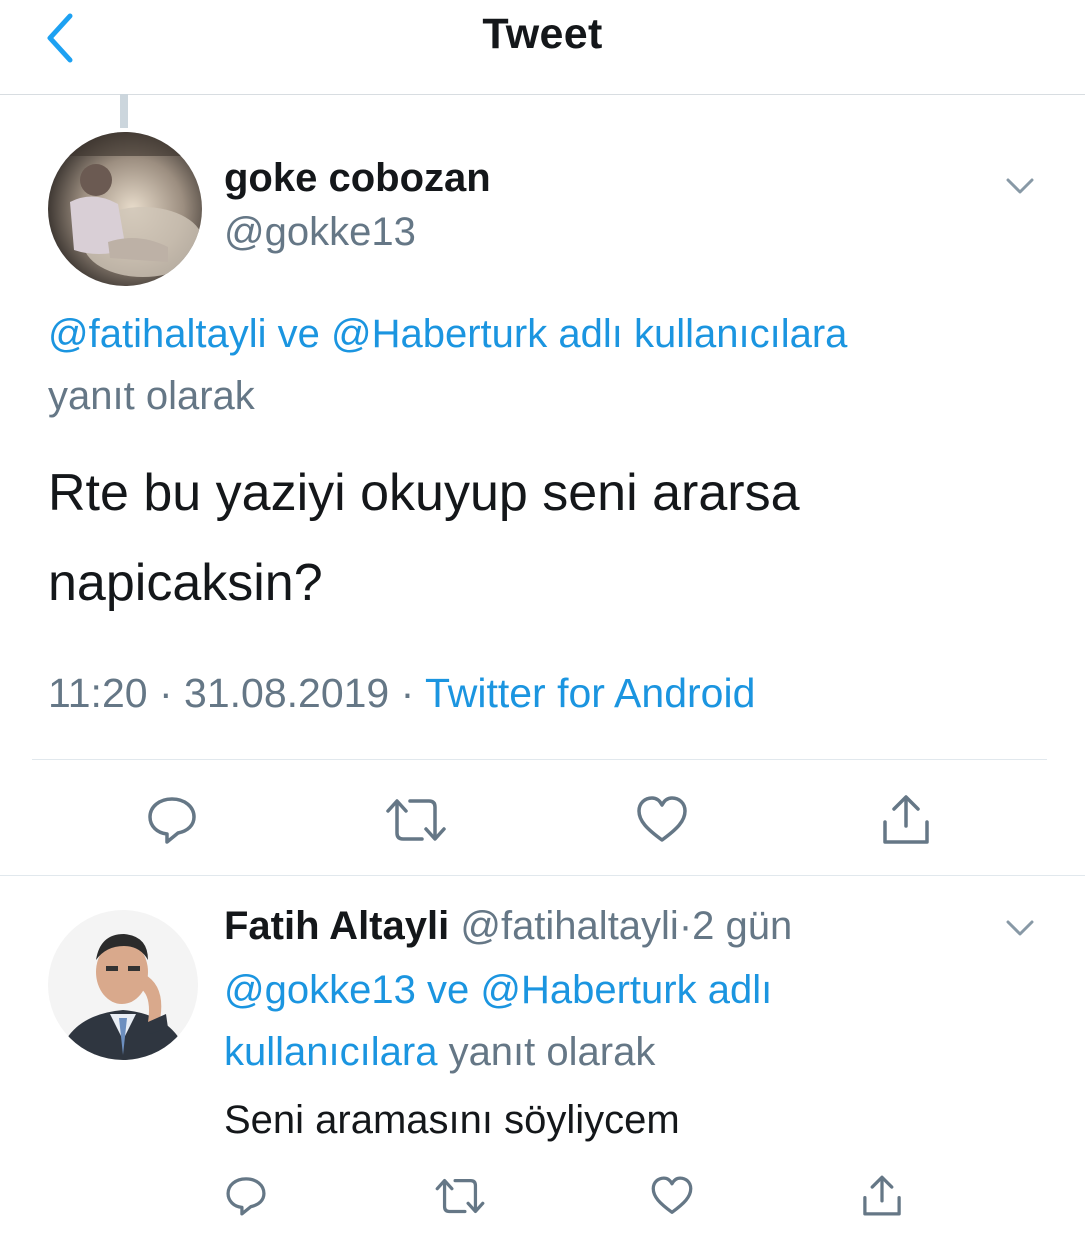 This screenshot has width=1085, height=1242. I want to click on mention-link: @fatihaltayli, so click(157, 334).